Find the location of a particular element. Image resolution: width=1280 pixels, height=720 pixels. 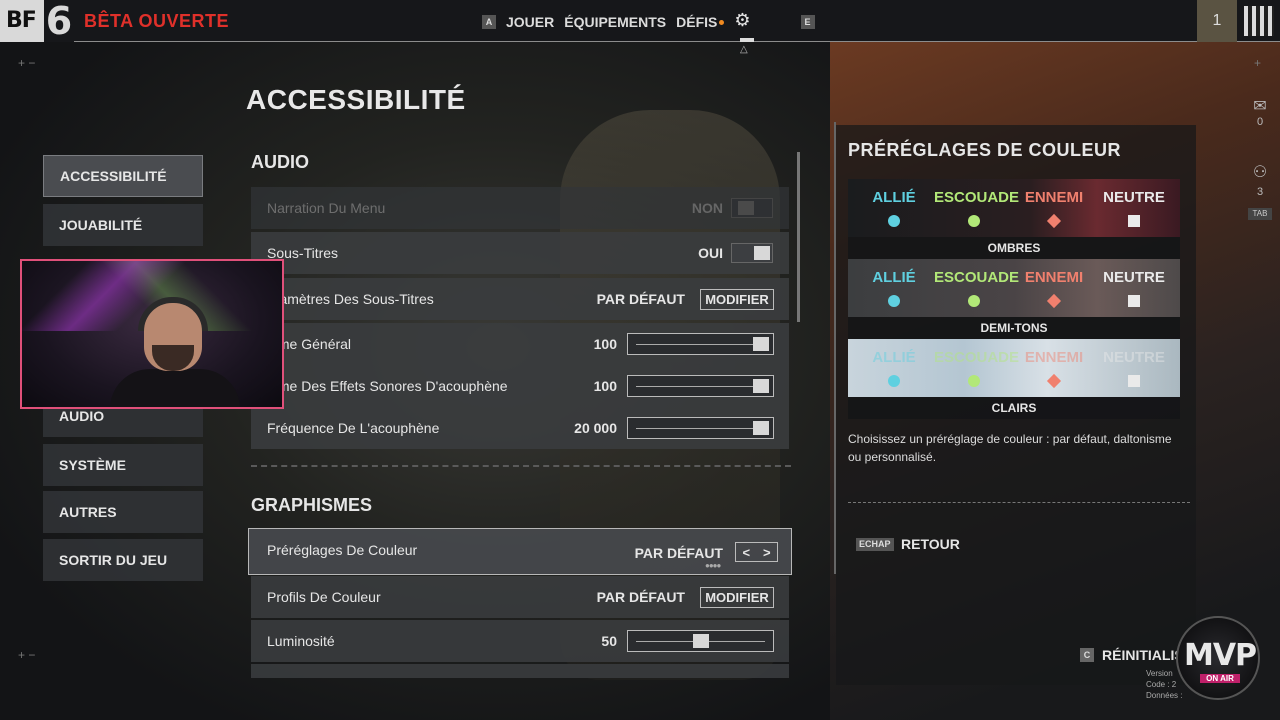

corner-mark: + − is located at coordinates (27, 63).